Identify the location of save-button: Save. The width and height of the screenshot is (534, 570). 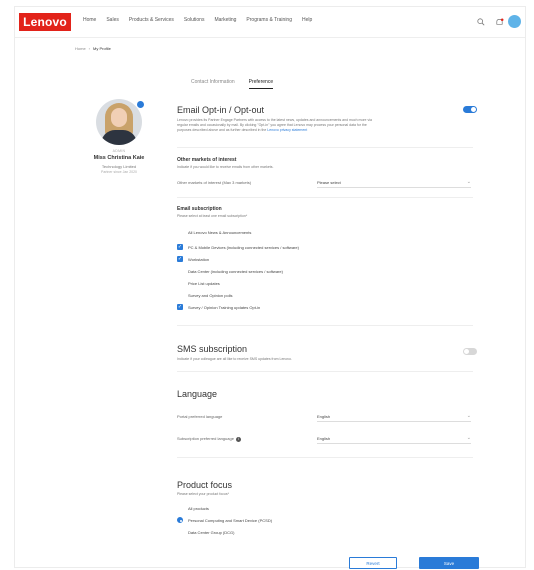
(449, 563).